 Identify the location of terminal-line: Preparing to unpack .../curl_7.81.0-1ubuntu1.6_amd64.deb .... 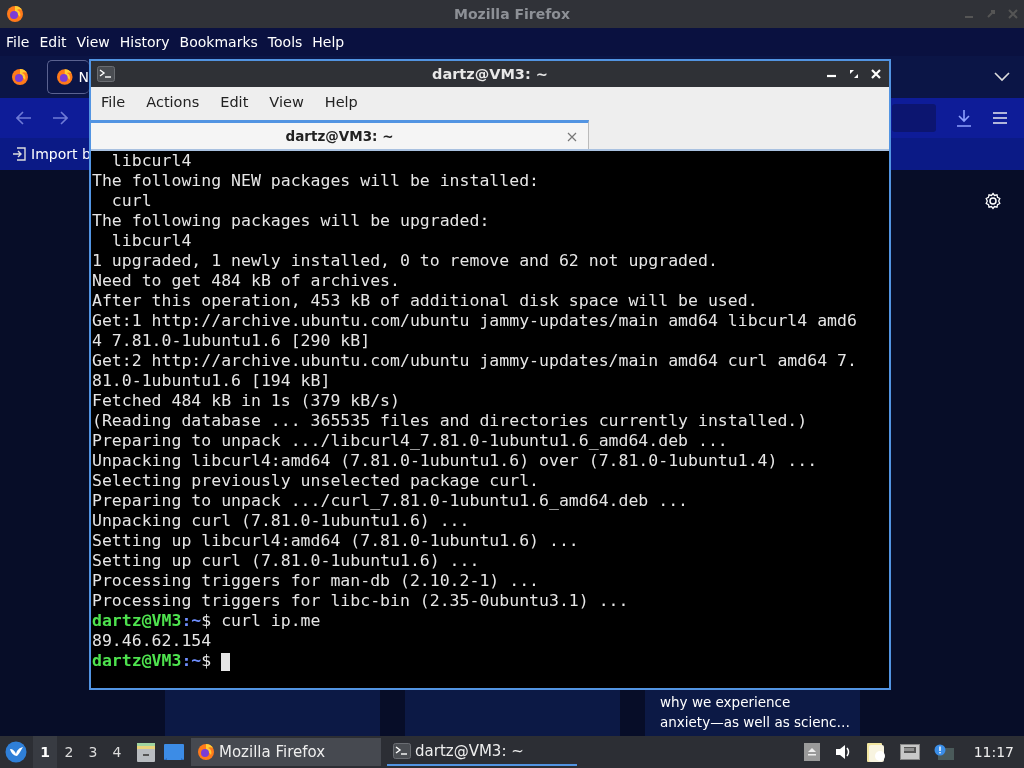
(391, 501).